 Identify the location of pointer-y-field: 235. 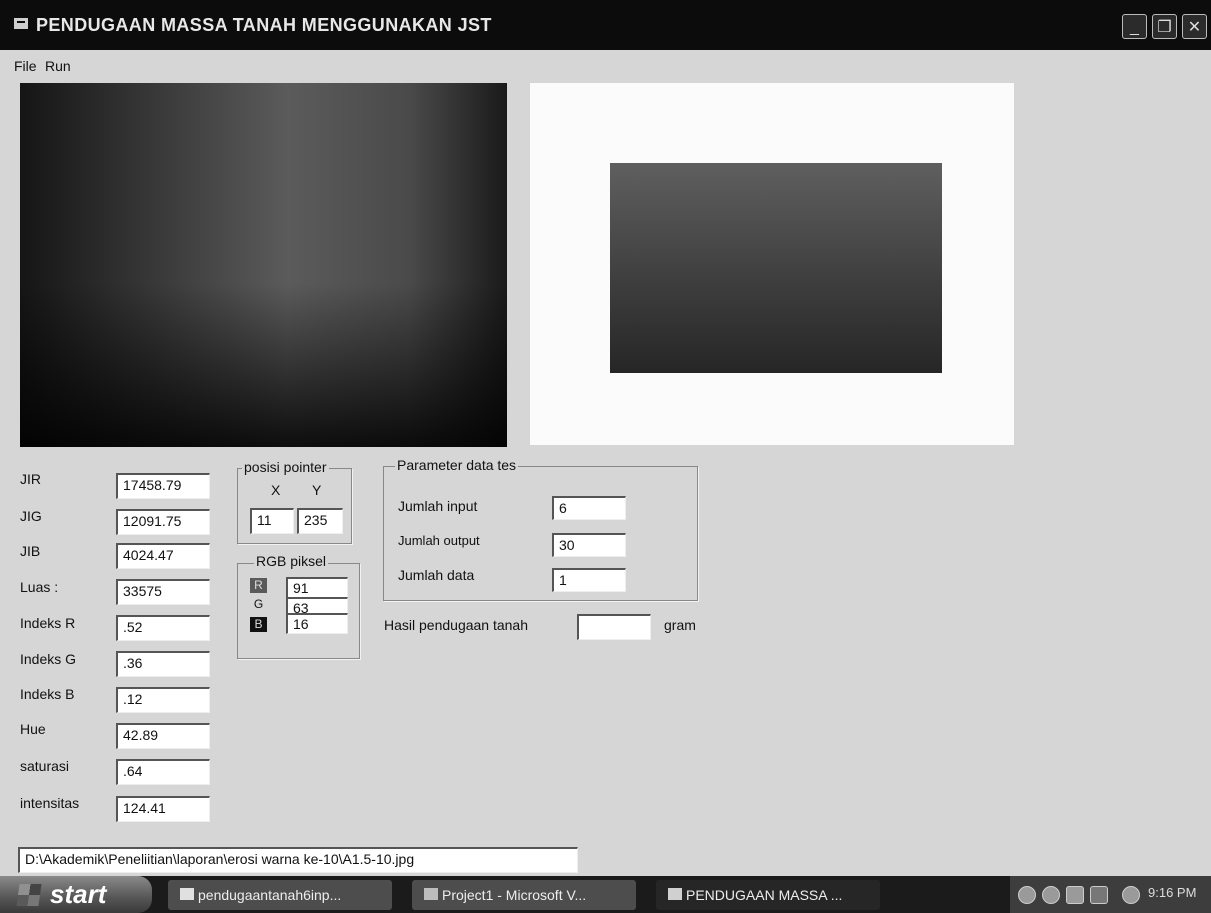
(320, 521).